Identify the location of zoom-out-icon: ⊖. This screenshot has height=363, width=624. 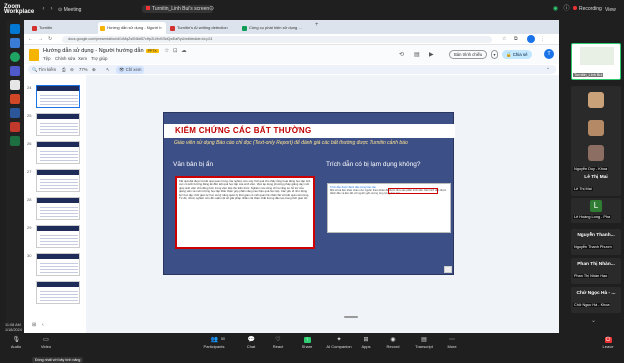
(72, 70).